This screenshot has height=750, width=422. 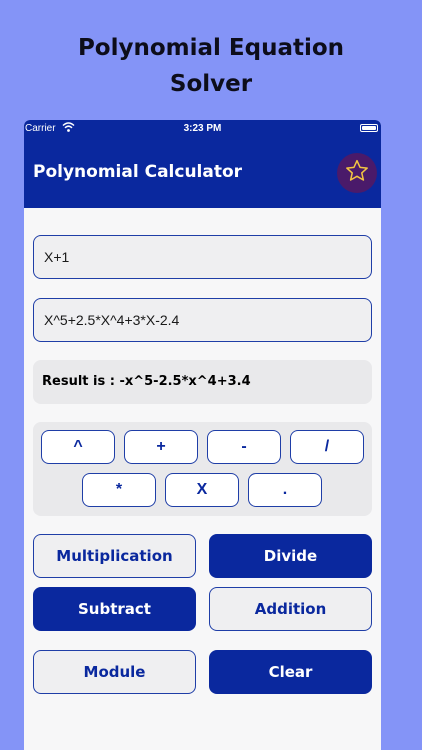 I want to click on status-bar: Carrier 3:23 PM, so click(x=202, y=129).